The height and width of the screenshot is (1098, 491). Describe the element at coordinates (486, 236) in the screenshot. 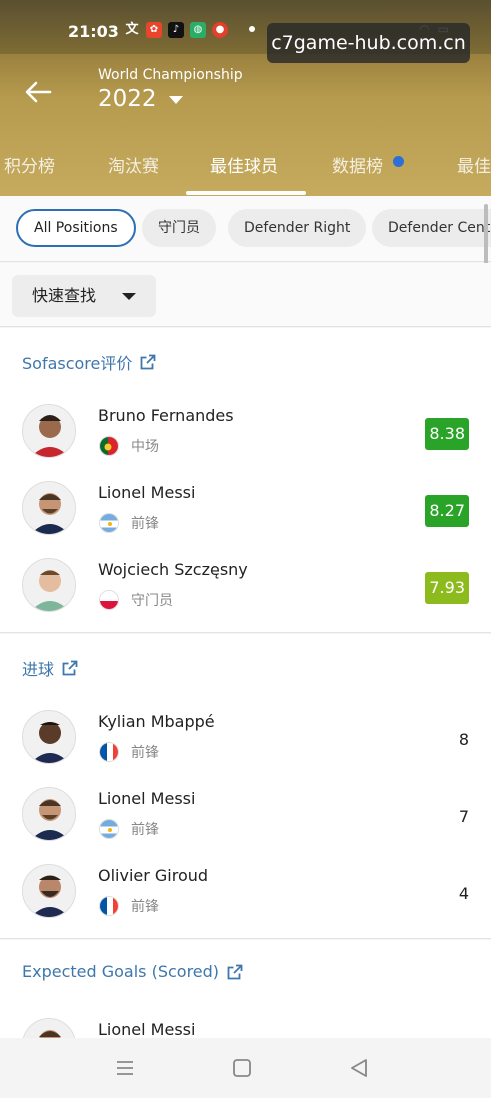

I see `scrollbar` at that location.